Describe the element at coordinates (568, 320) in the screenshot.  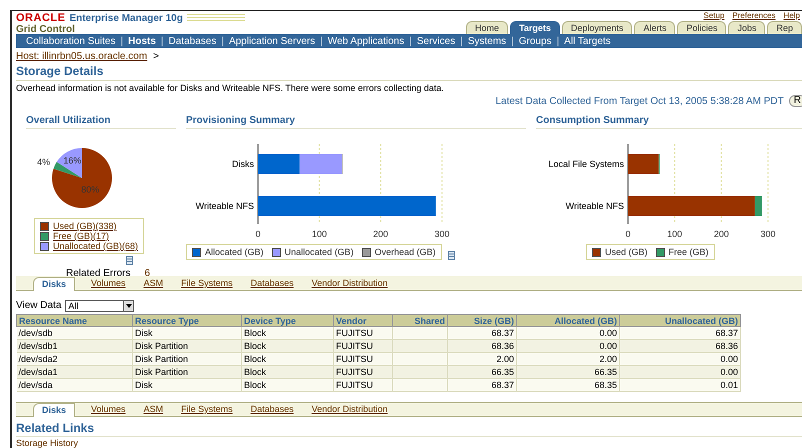
I see `column-header: Allocated (GB)` at that location.